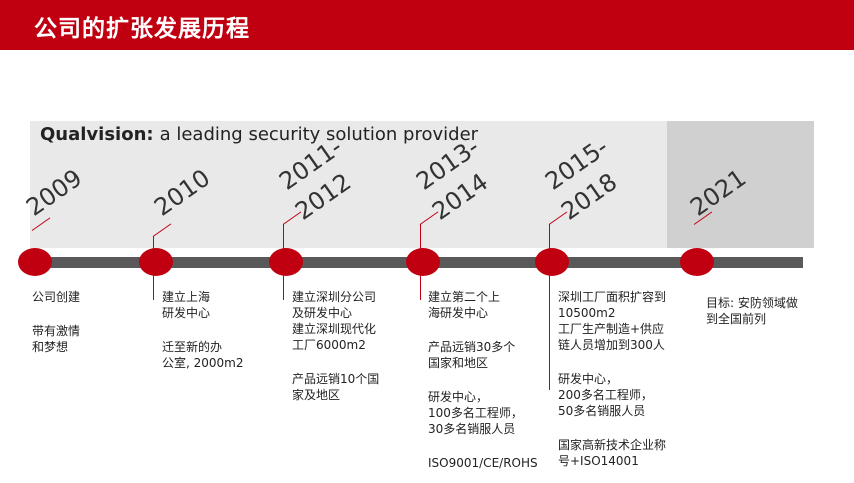 The image size is (854, 483). Describe the element at coordinates (611, 345) in the screenshot. I see `description-line: 链人员增加到300人` at that location.